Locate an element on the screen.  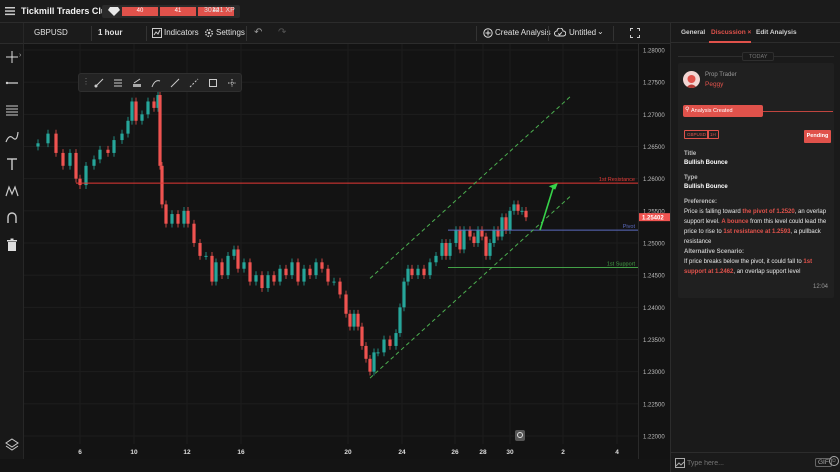
bottom-bar is located at coordinates (335, 465).